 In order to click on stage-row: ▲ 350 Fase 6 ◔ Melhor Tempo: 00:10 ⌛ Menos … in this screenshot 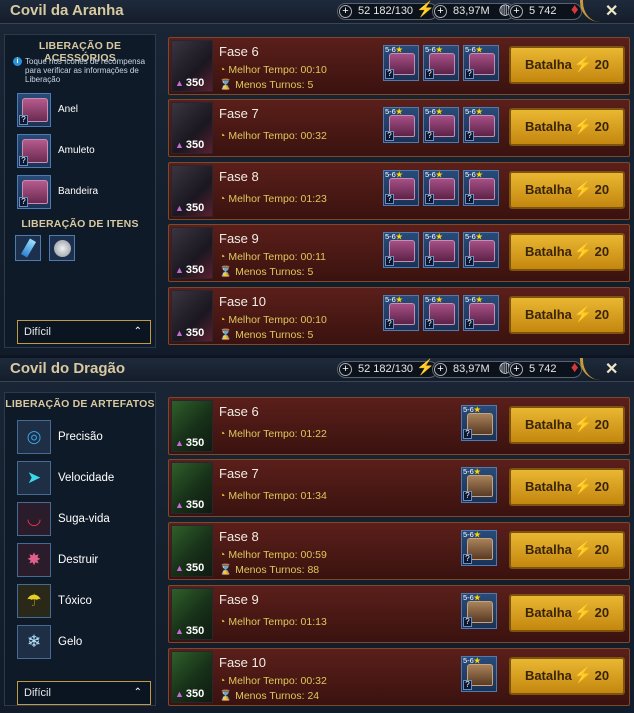, I will do `click(399, 66)`.